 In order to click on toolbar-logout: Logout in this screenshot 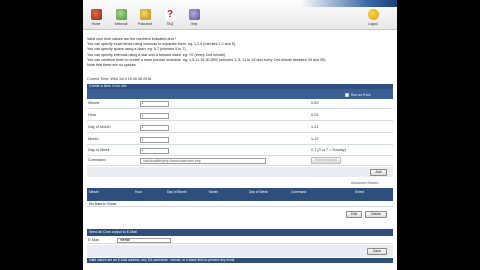, I will do `click(373, 17)`.